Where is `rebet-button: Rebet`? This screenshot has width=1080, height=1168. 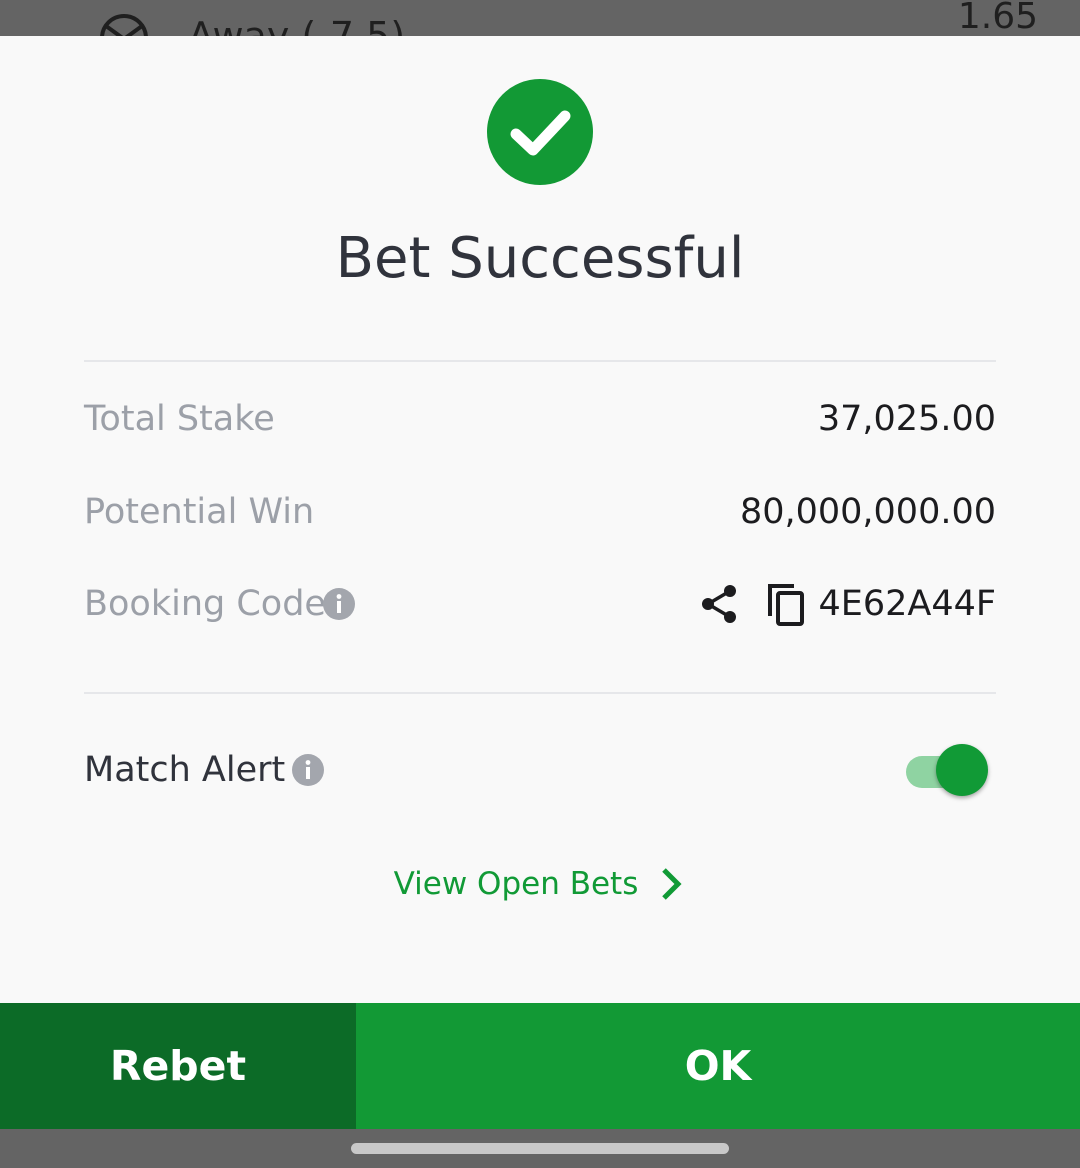 rebet-button: Rebet is located at coordinates (178, 1066).